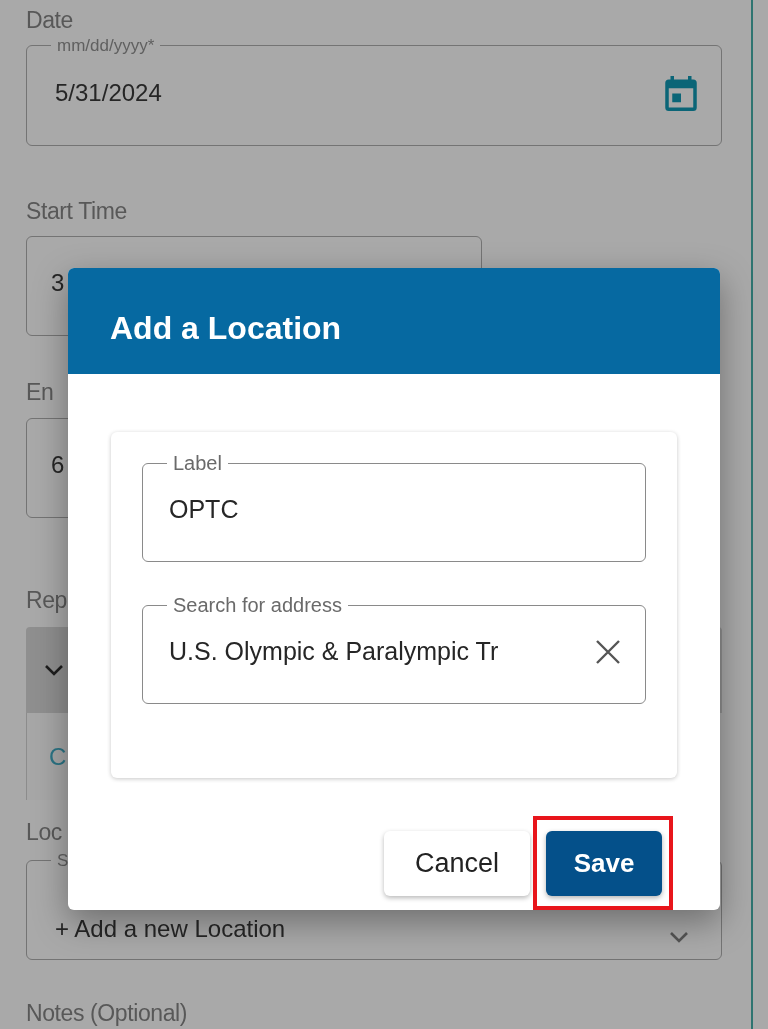  Describe the element at coordinates (46, 600) in the screenshot. I see `field-label: Rep` at that location.